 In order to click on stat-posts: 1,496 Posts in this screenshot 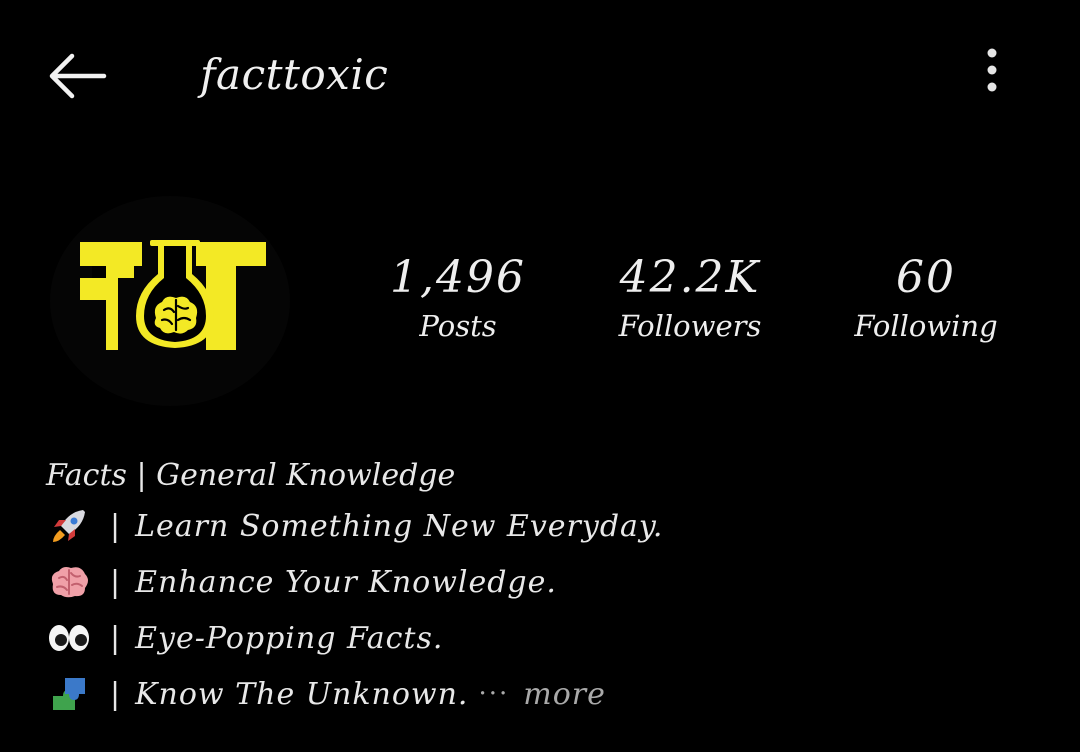, I will do `click(458, 298)`.